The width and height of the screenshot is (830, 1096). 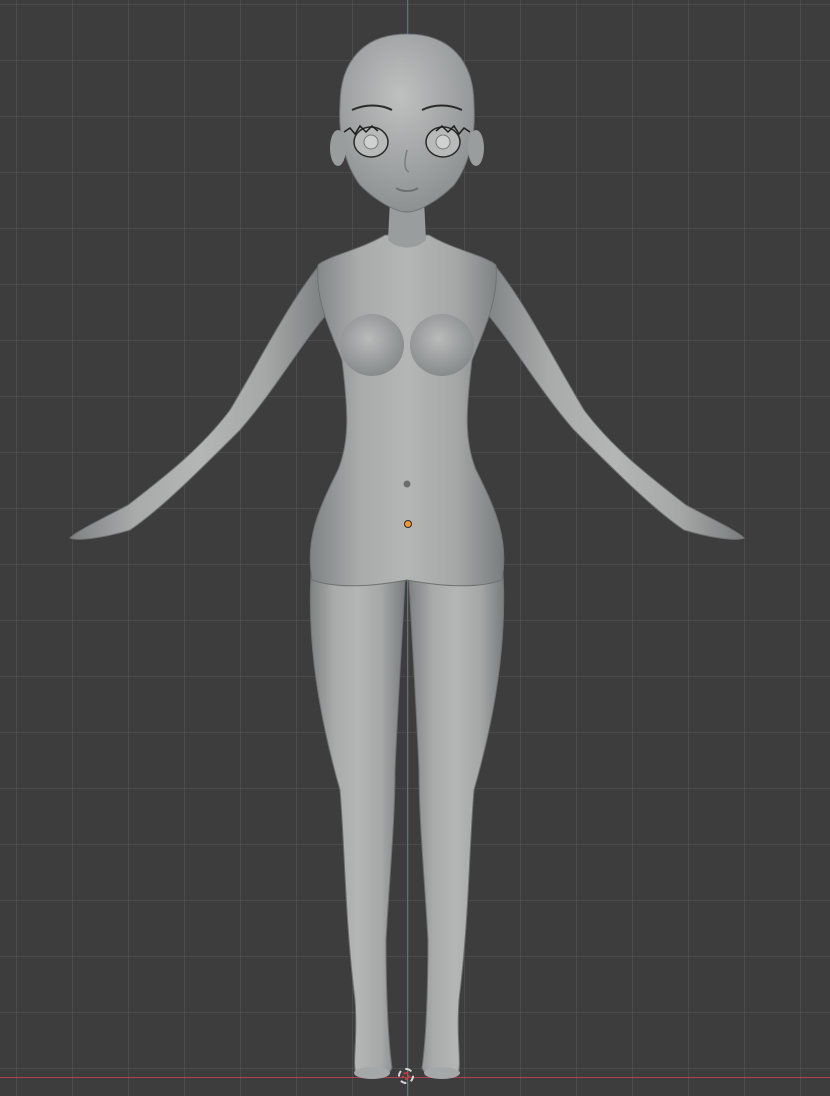 I want to click on ear-right, so click(x=476, y=148).